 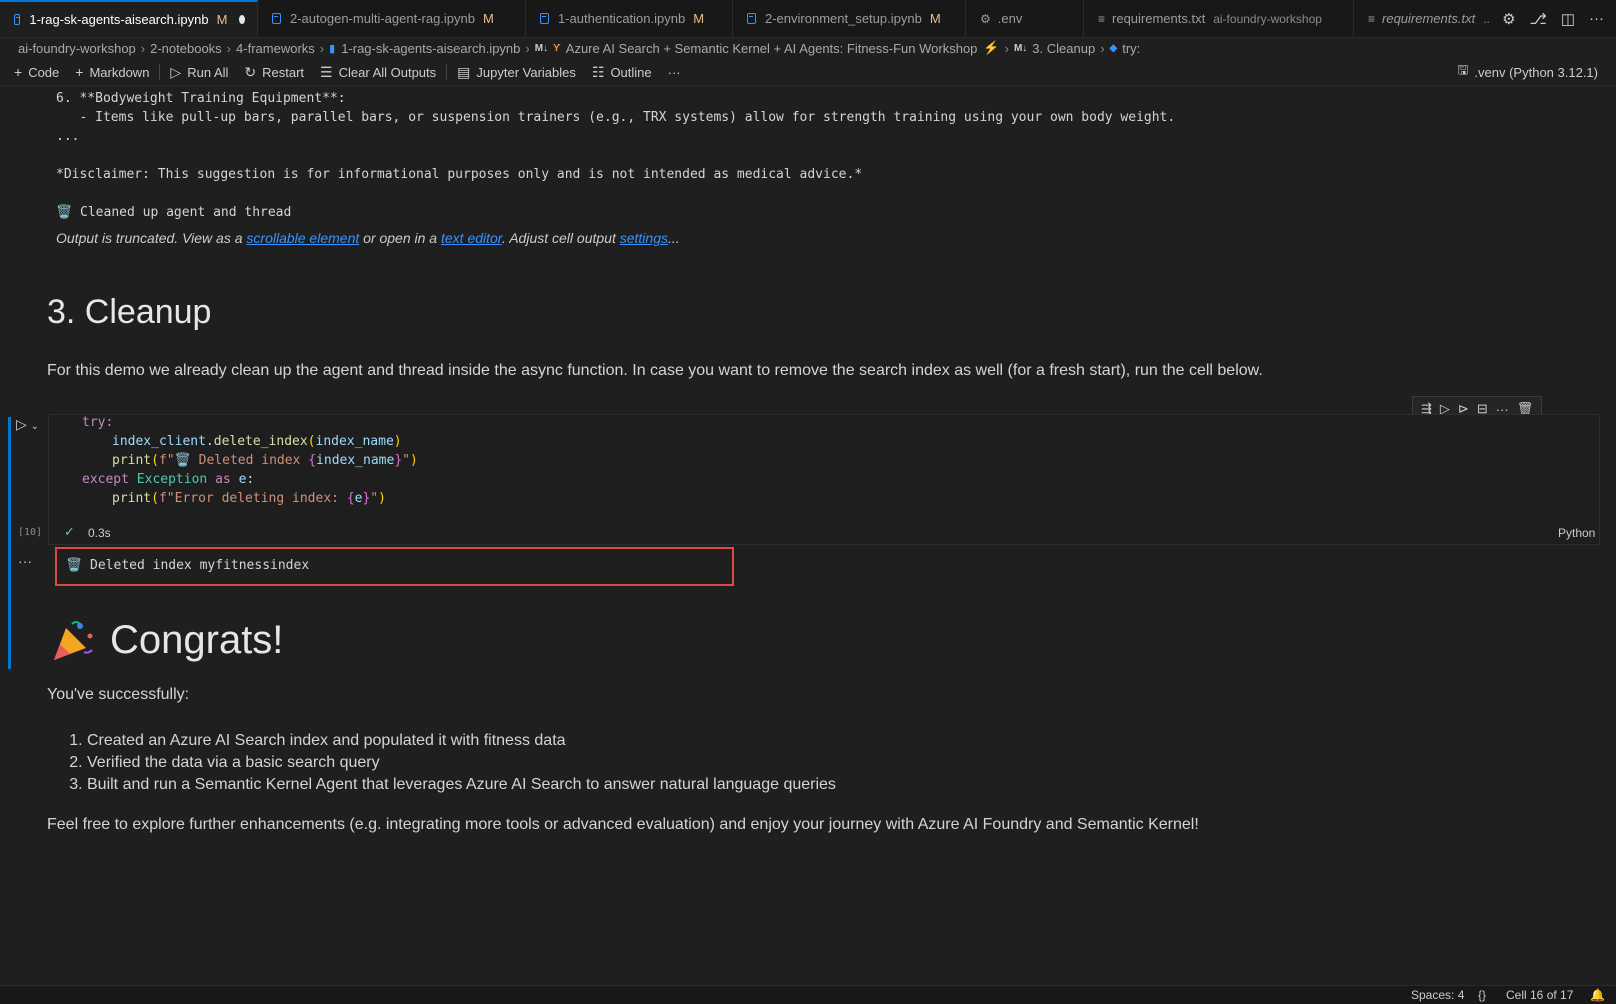 I want to click on code-line: except Exception as e:, so click(x=168, y=479).